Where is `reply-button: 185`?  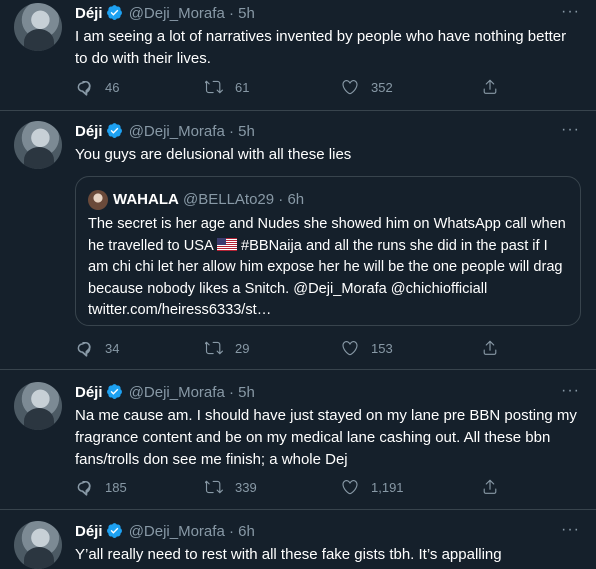
reply-button: 185 is located at coordinates (101, 487).